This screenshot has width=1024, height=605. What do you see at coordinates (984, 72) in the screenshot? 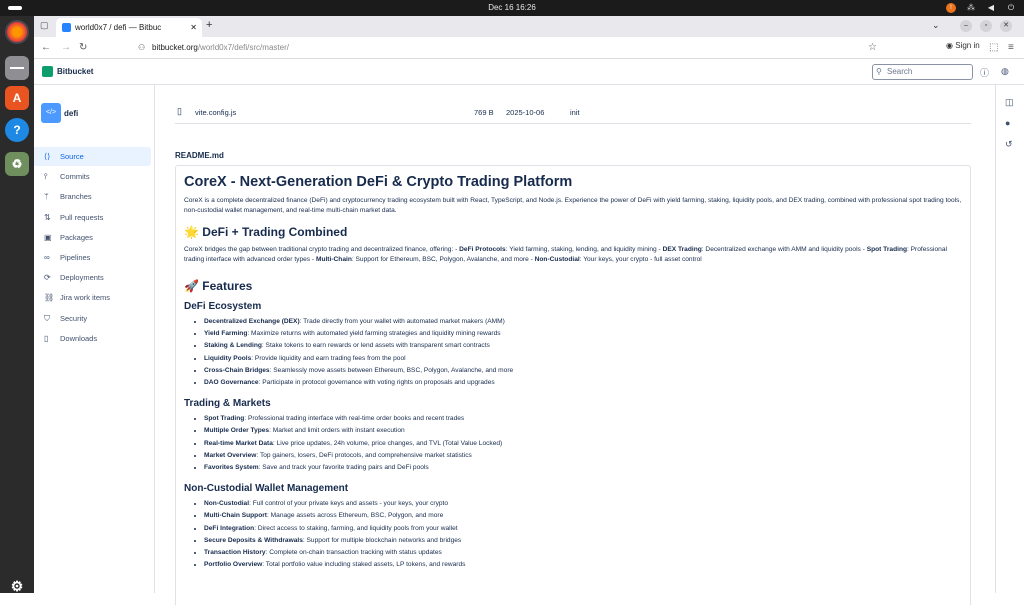
I see `help-icon: ⓘ` at bounding box center [984, 72].